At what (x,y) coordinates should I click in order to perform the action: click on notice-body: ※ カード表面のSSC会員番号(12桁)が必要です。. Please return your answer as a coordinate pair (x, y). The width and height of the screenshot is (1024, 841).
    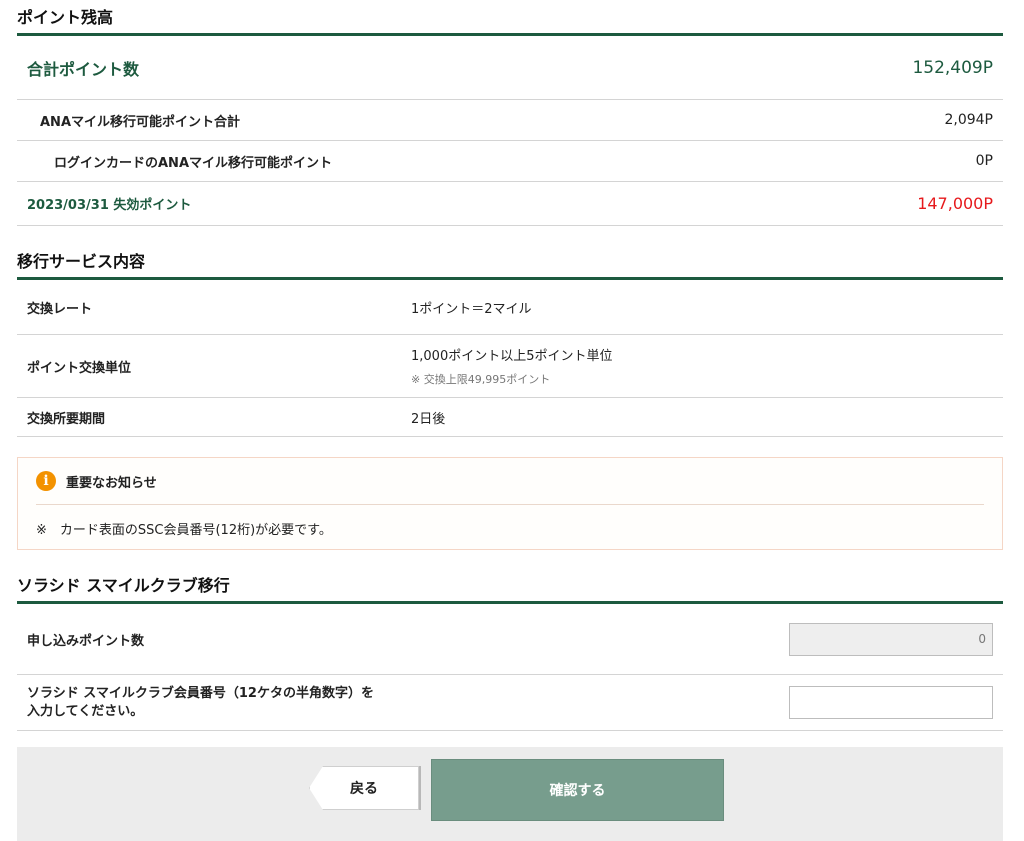
    Looking at the image, I should click on (184, 530).